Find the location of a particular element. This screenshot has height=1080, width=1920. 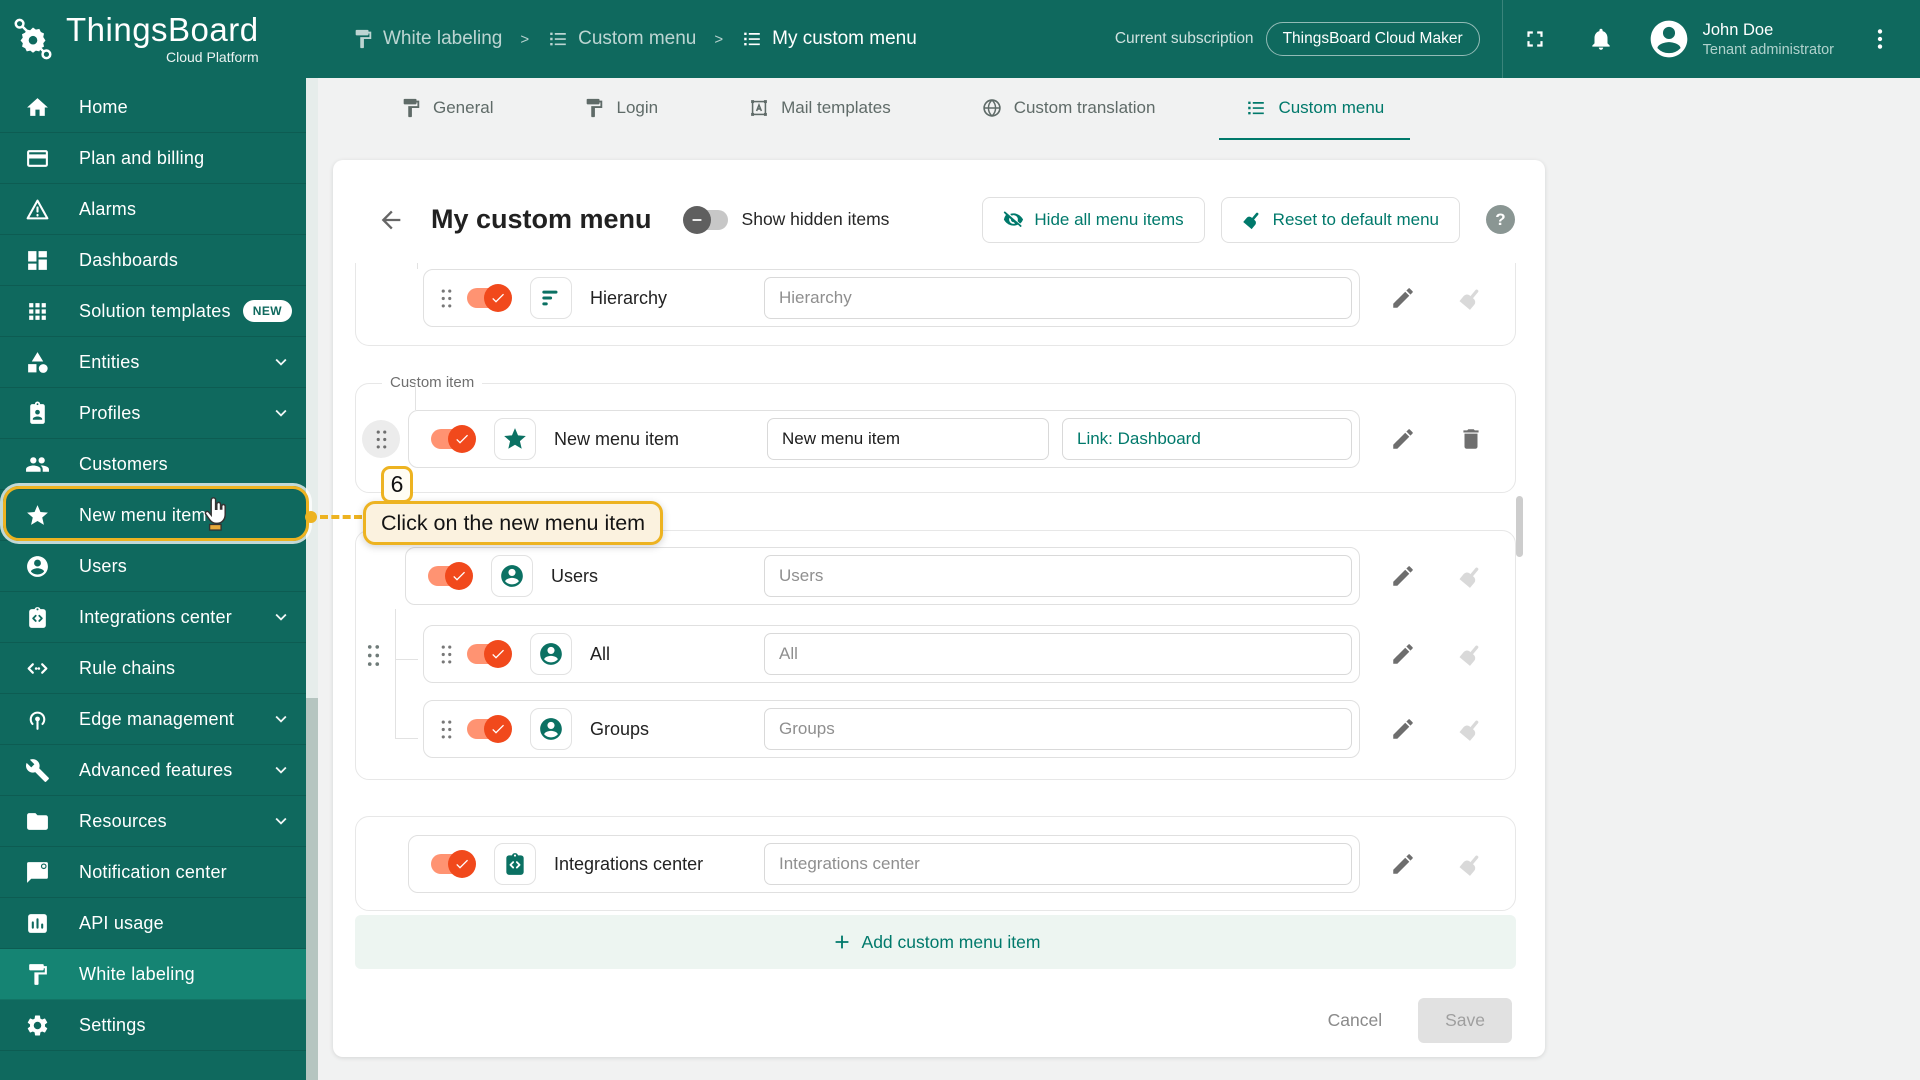

tab-mail-templates: Mail templates is located at coordinates (819, 109).